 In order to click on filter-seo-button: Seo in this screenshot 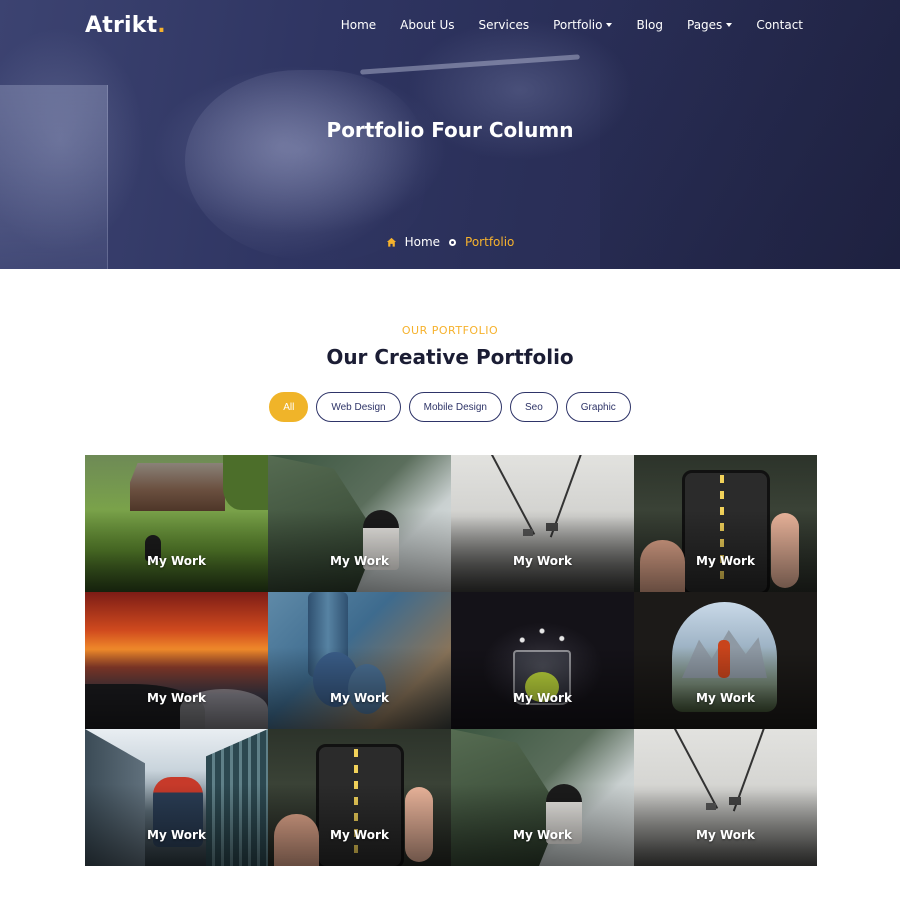, I will do `click(533, 407)`.